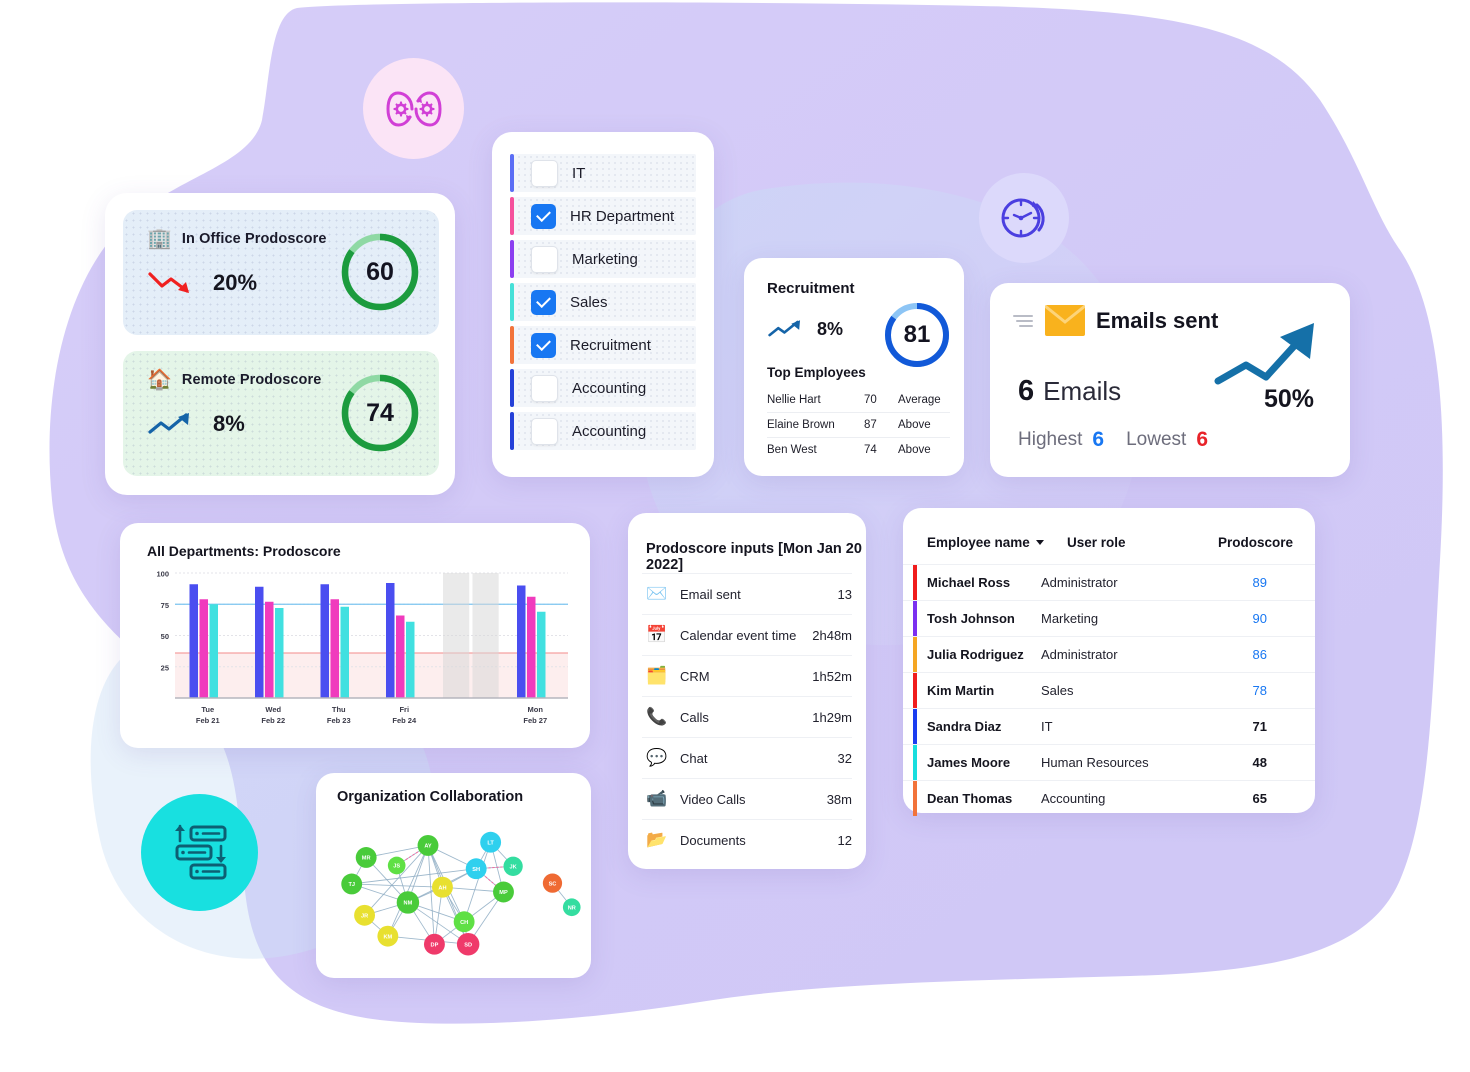 The height and width of the screenshot is (1072, 1470). Describe the element at coordinates (1079, 582) in the screenshot. I see `user-role: Administrator` at that location.